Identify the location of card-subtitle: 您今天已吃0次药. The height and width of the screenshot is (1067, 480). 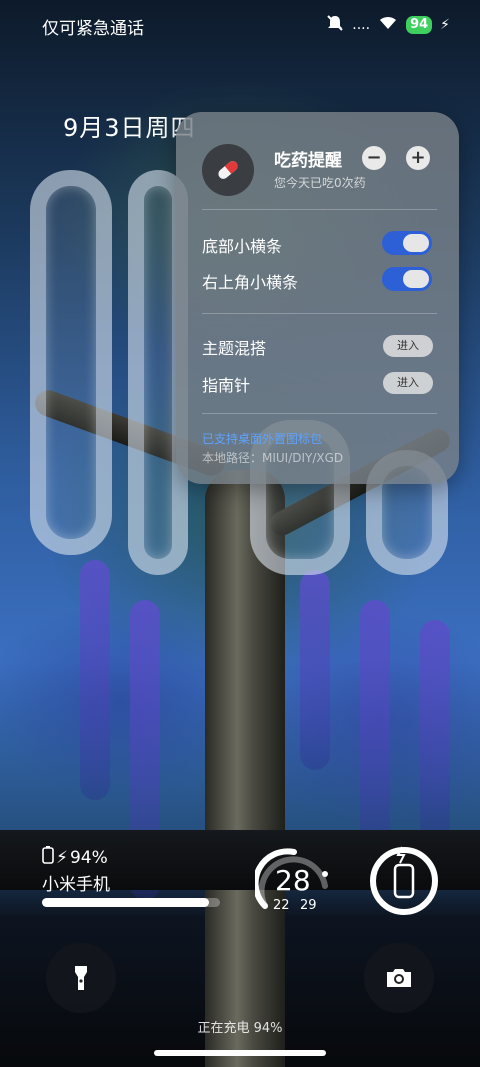
(320, 183).